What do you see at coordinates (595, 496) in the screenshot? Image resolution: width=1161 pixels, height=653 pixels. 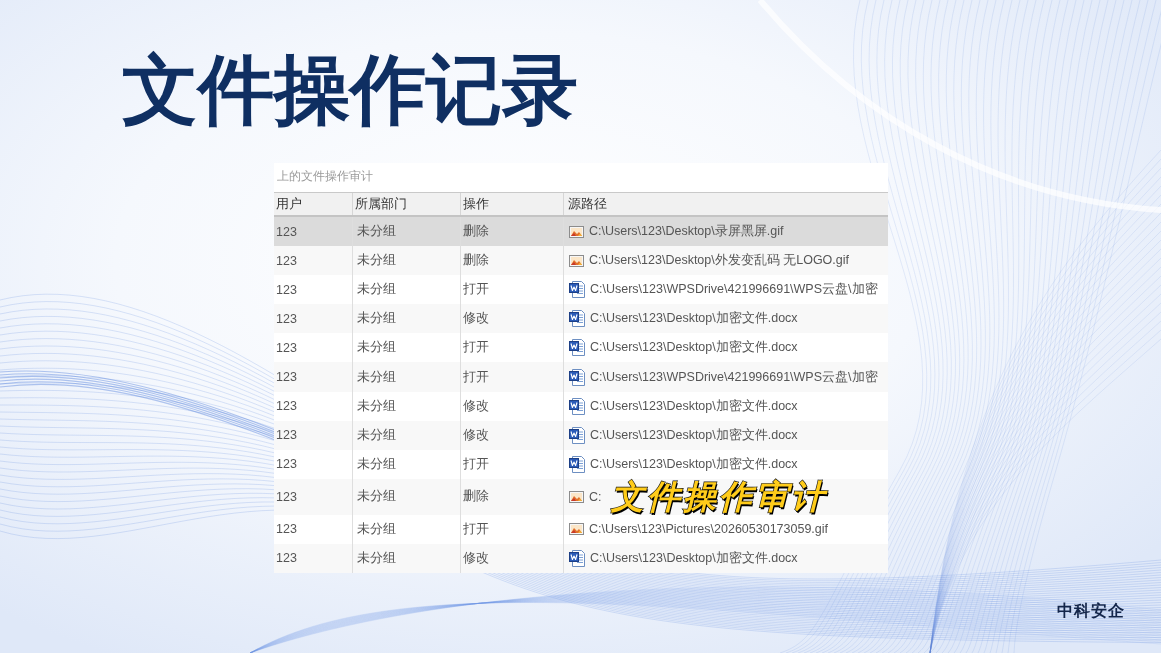 I see `file-path-text: C:` at bounding box center [595, 496].